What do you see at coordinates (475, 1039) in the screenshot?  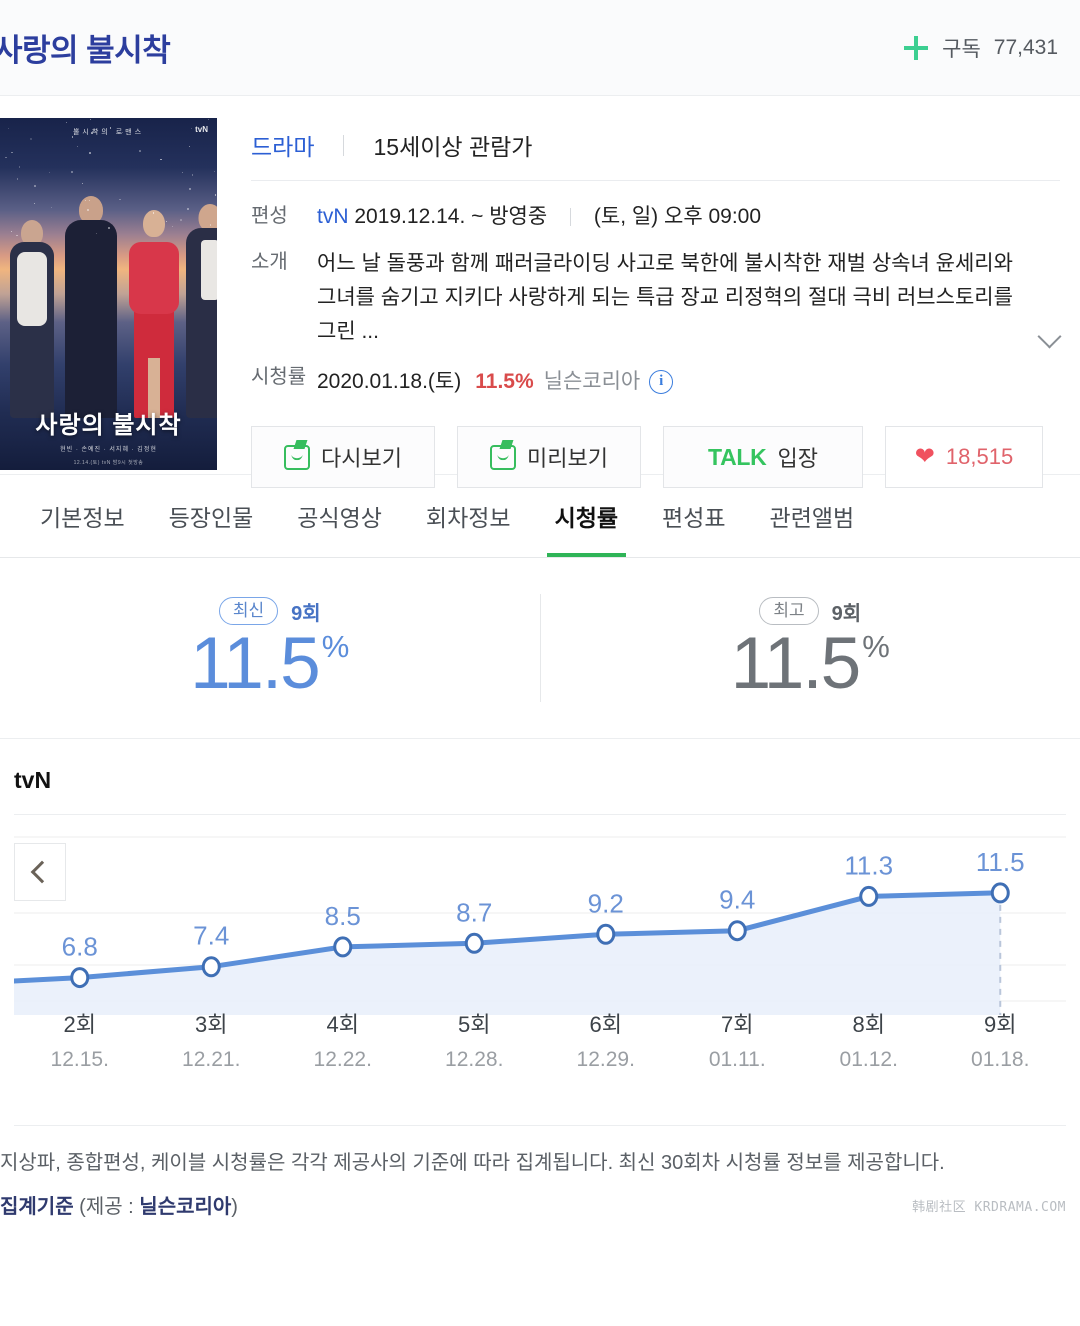 I see `x-tick: 5회 12.28.` at bounding box center [475, 1039].